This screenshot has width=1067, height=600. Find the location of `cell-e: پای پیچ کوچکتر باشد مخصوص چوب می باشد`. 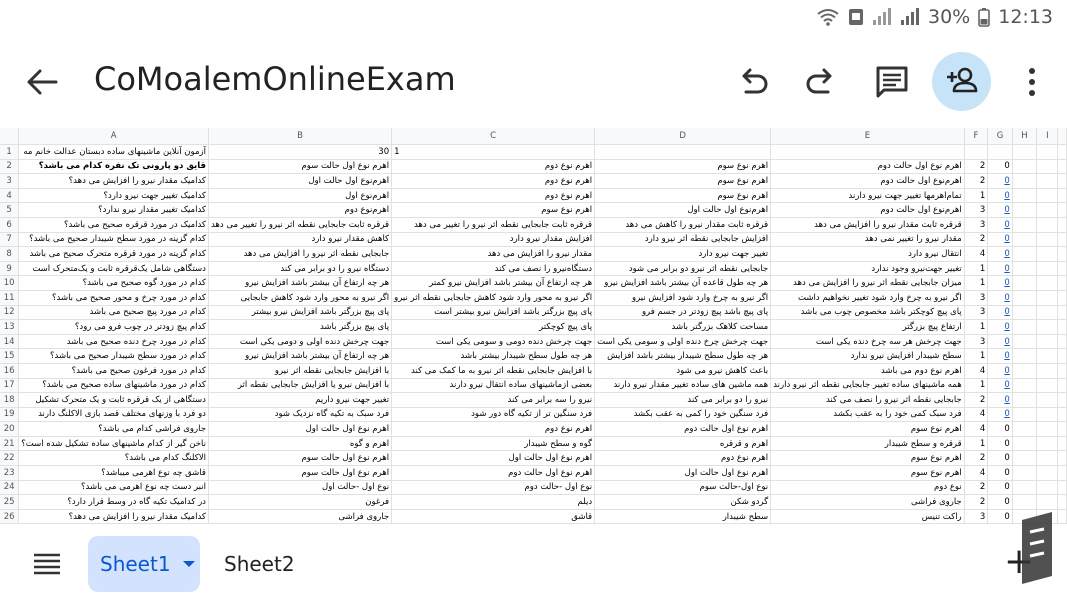

cell-e: پای پیچ کوچکتر باشد مخصوص چوب می باشد is located at coordinates (867, 313).